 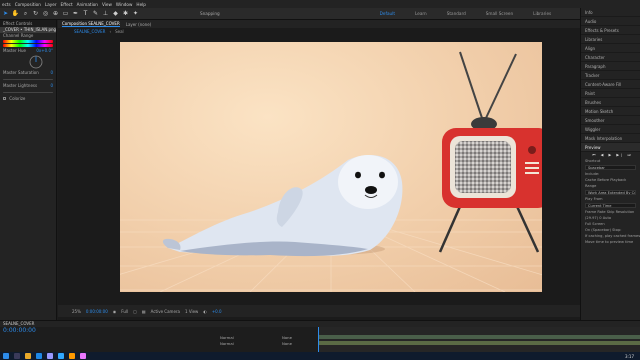 I want to click on rectangle-tool-icon: ▭, so click(x=65, y=13).